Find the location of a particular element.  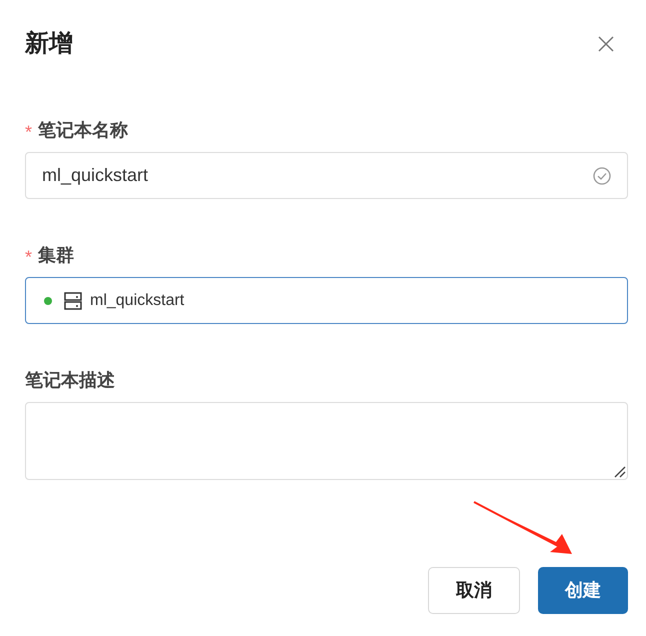

dialog-title: 新增 is located at coordinates (49, 44).